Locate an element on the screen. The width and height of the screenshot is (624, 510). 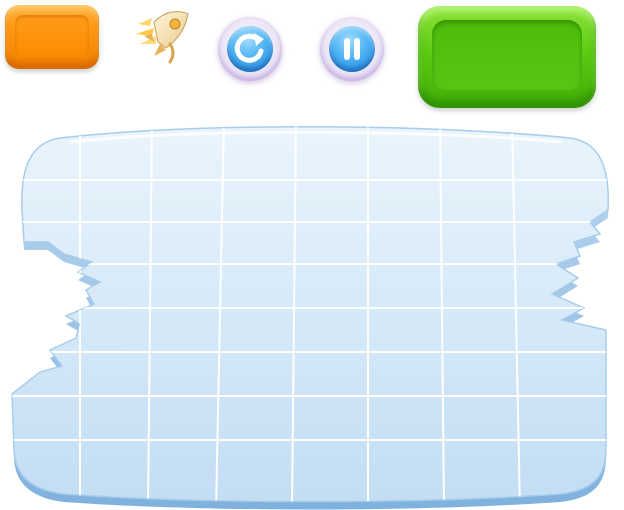
pause-icon is located at coordinates (352, 49).